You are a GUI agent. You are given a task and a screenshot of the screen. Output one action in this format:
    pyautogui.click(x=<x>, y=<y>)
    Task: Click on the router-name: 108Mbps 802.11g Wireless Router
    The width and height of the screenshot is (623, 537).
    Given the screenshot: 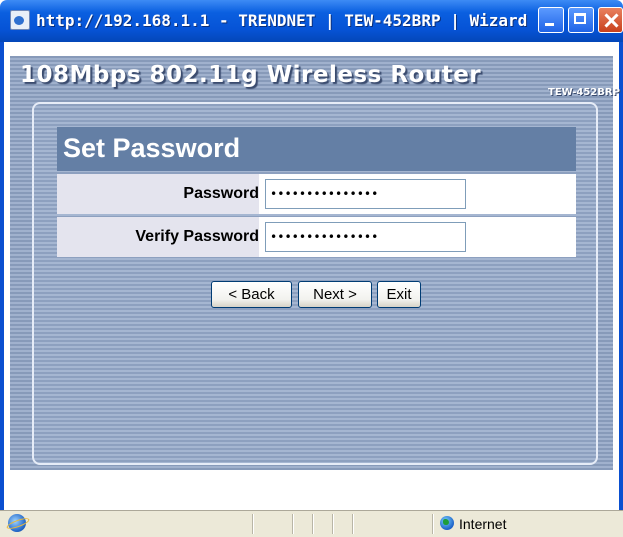 What is the action you would take?
    pyautogui.click(x=251, y=75)
    